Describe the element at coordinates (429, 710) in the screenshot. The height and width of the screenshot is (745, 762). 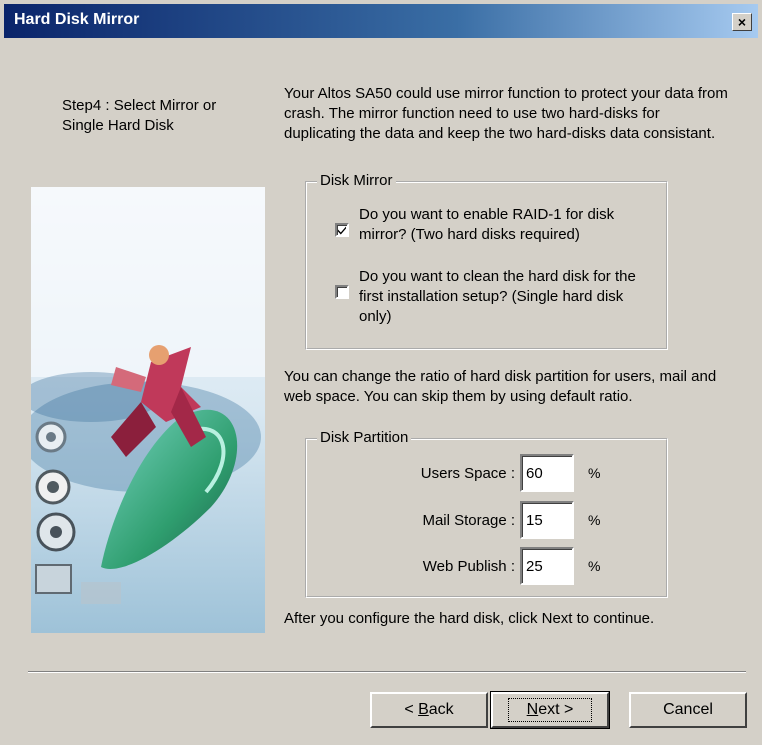
I see `back-button: < Back` at that location.